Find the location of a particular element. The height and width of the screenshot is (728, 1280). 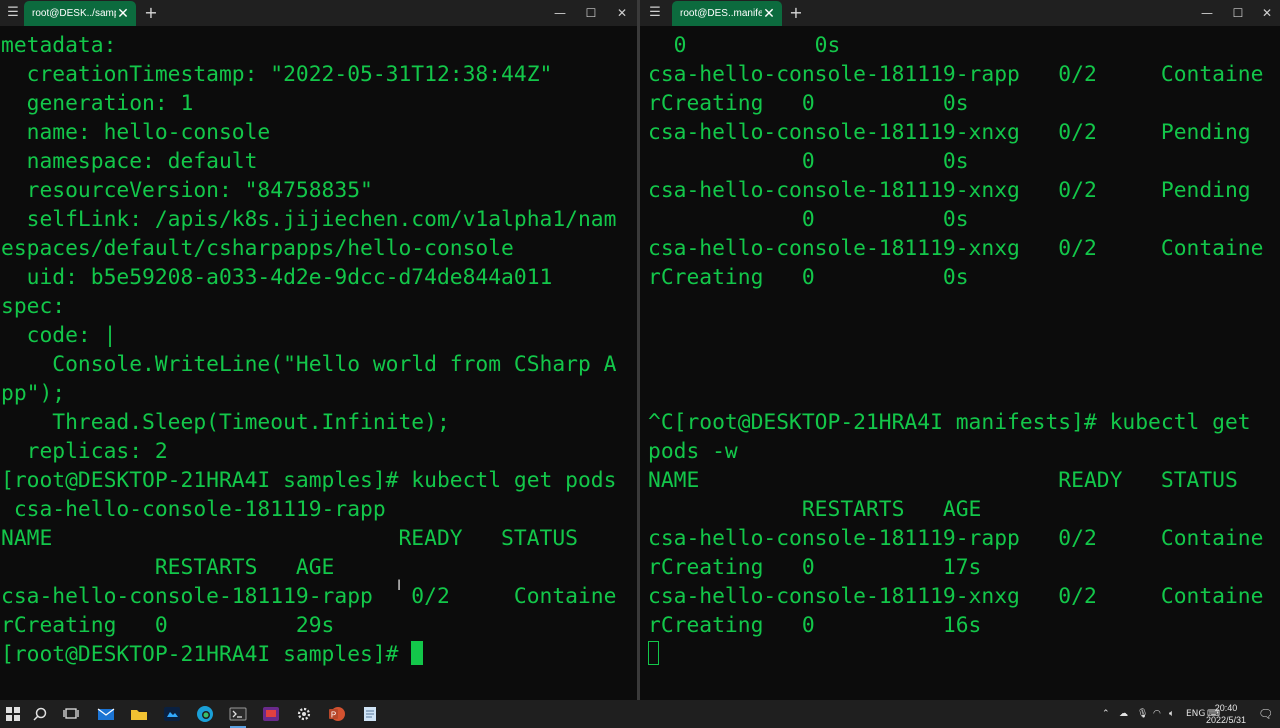

terminal-line: csa-hello-console-181119-rapp is located at coordinates (193, 509).